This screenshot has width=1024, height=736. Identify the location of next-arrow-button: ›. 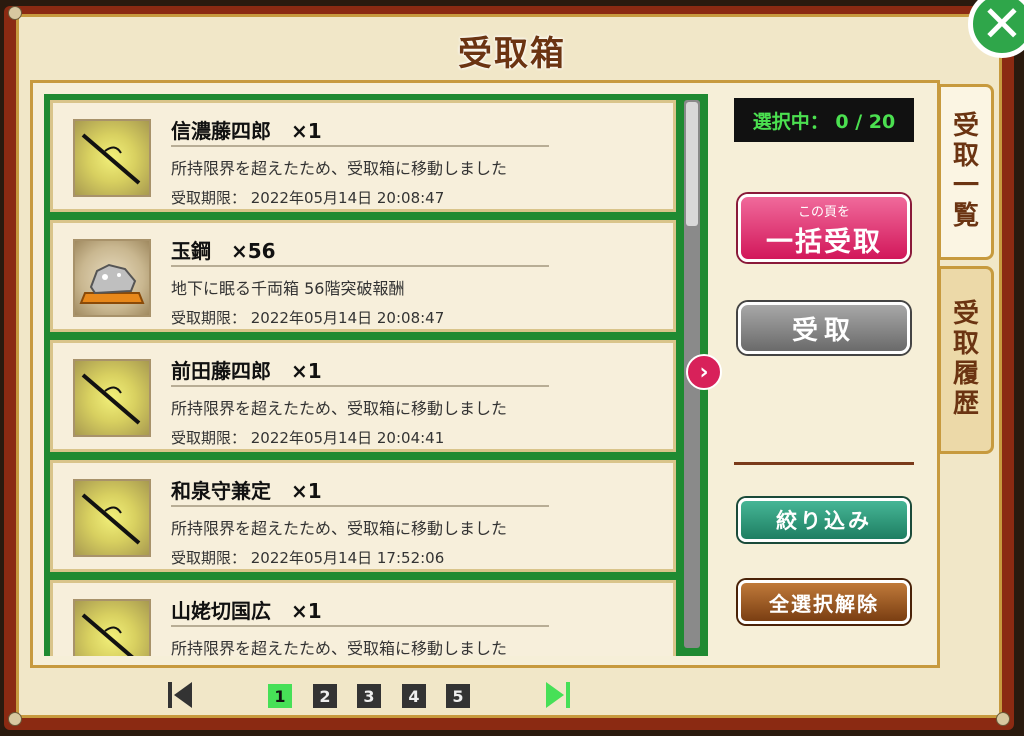
(704, 372).